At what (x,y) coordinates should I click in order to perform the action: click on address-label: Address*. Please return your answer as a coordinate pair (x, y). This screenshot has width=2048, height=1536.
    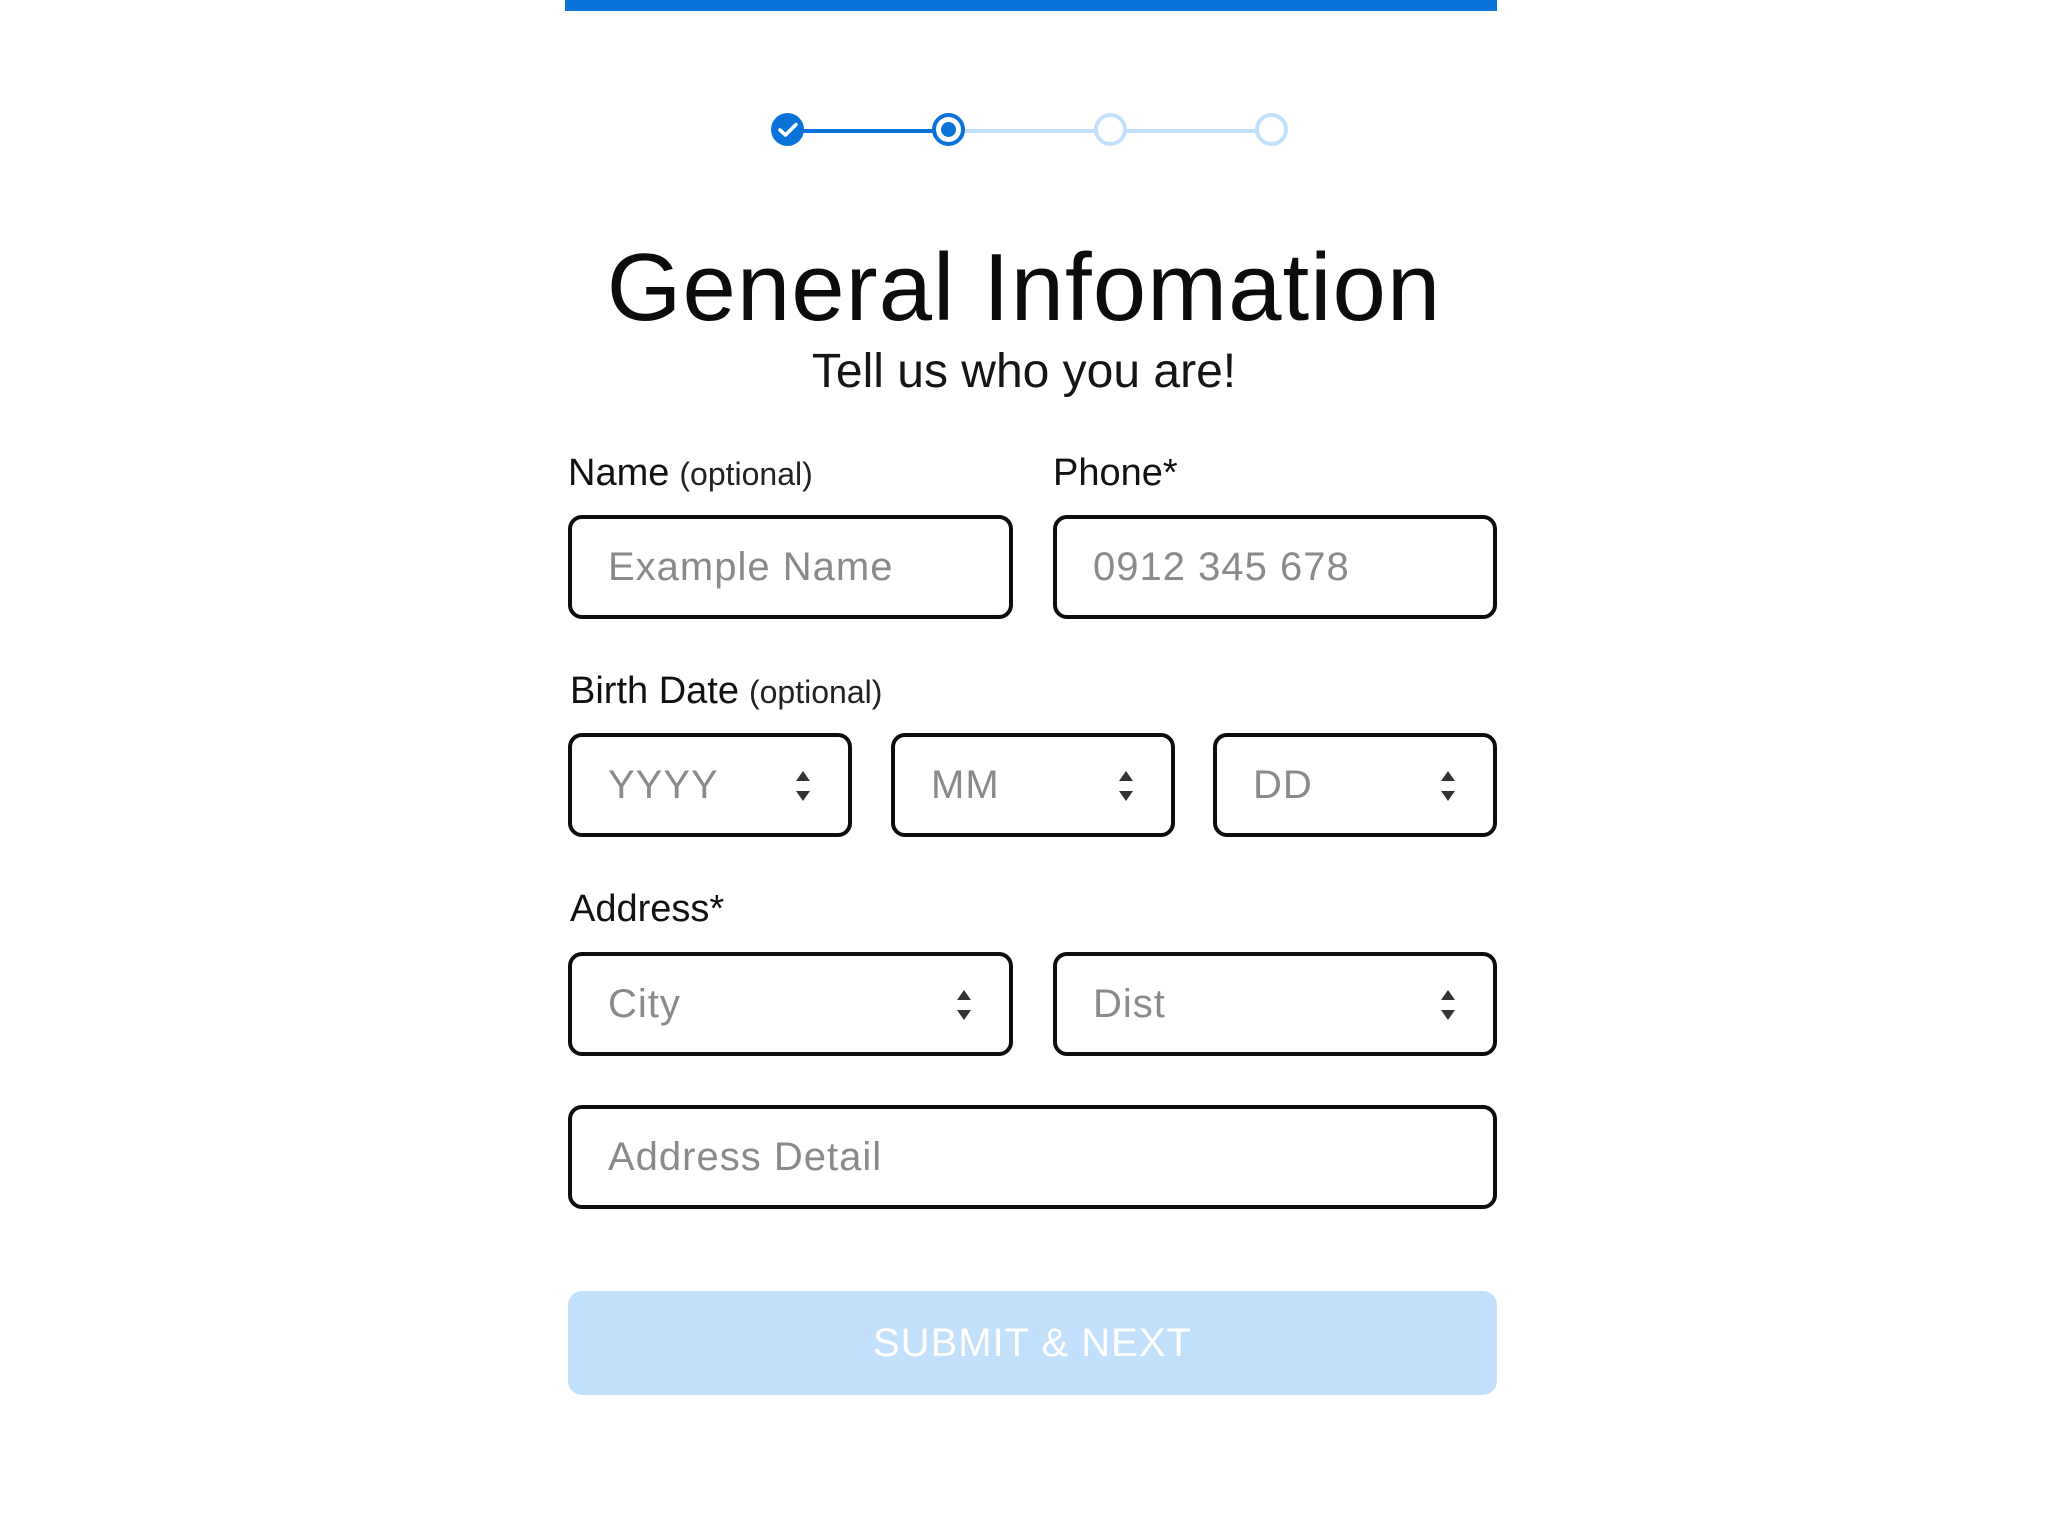
    Looking at the image, I should click on (647, 909).